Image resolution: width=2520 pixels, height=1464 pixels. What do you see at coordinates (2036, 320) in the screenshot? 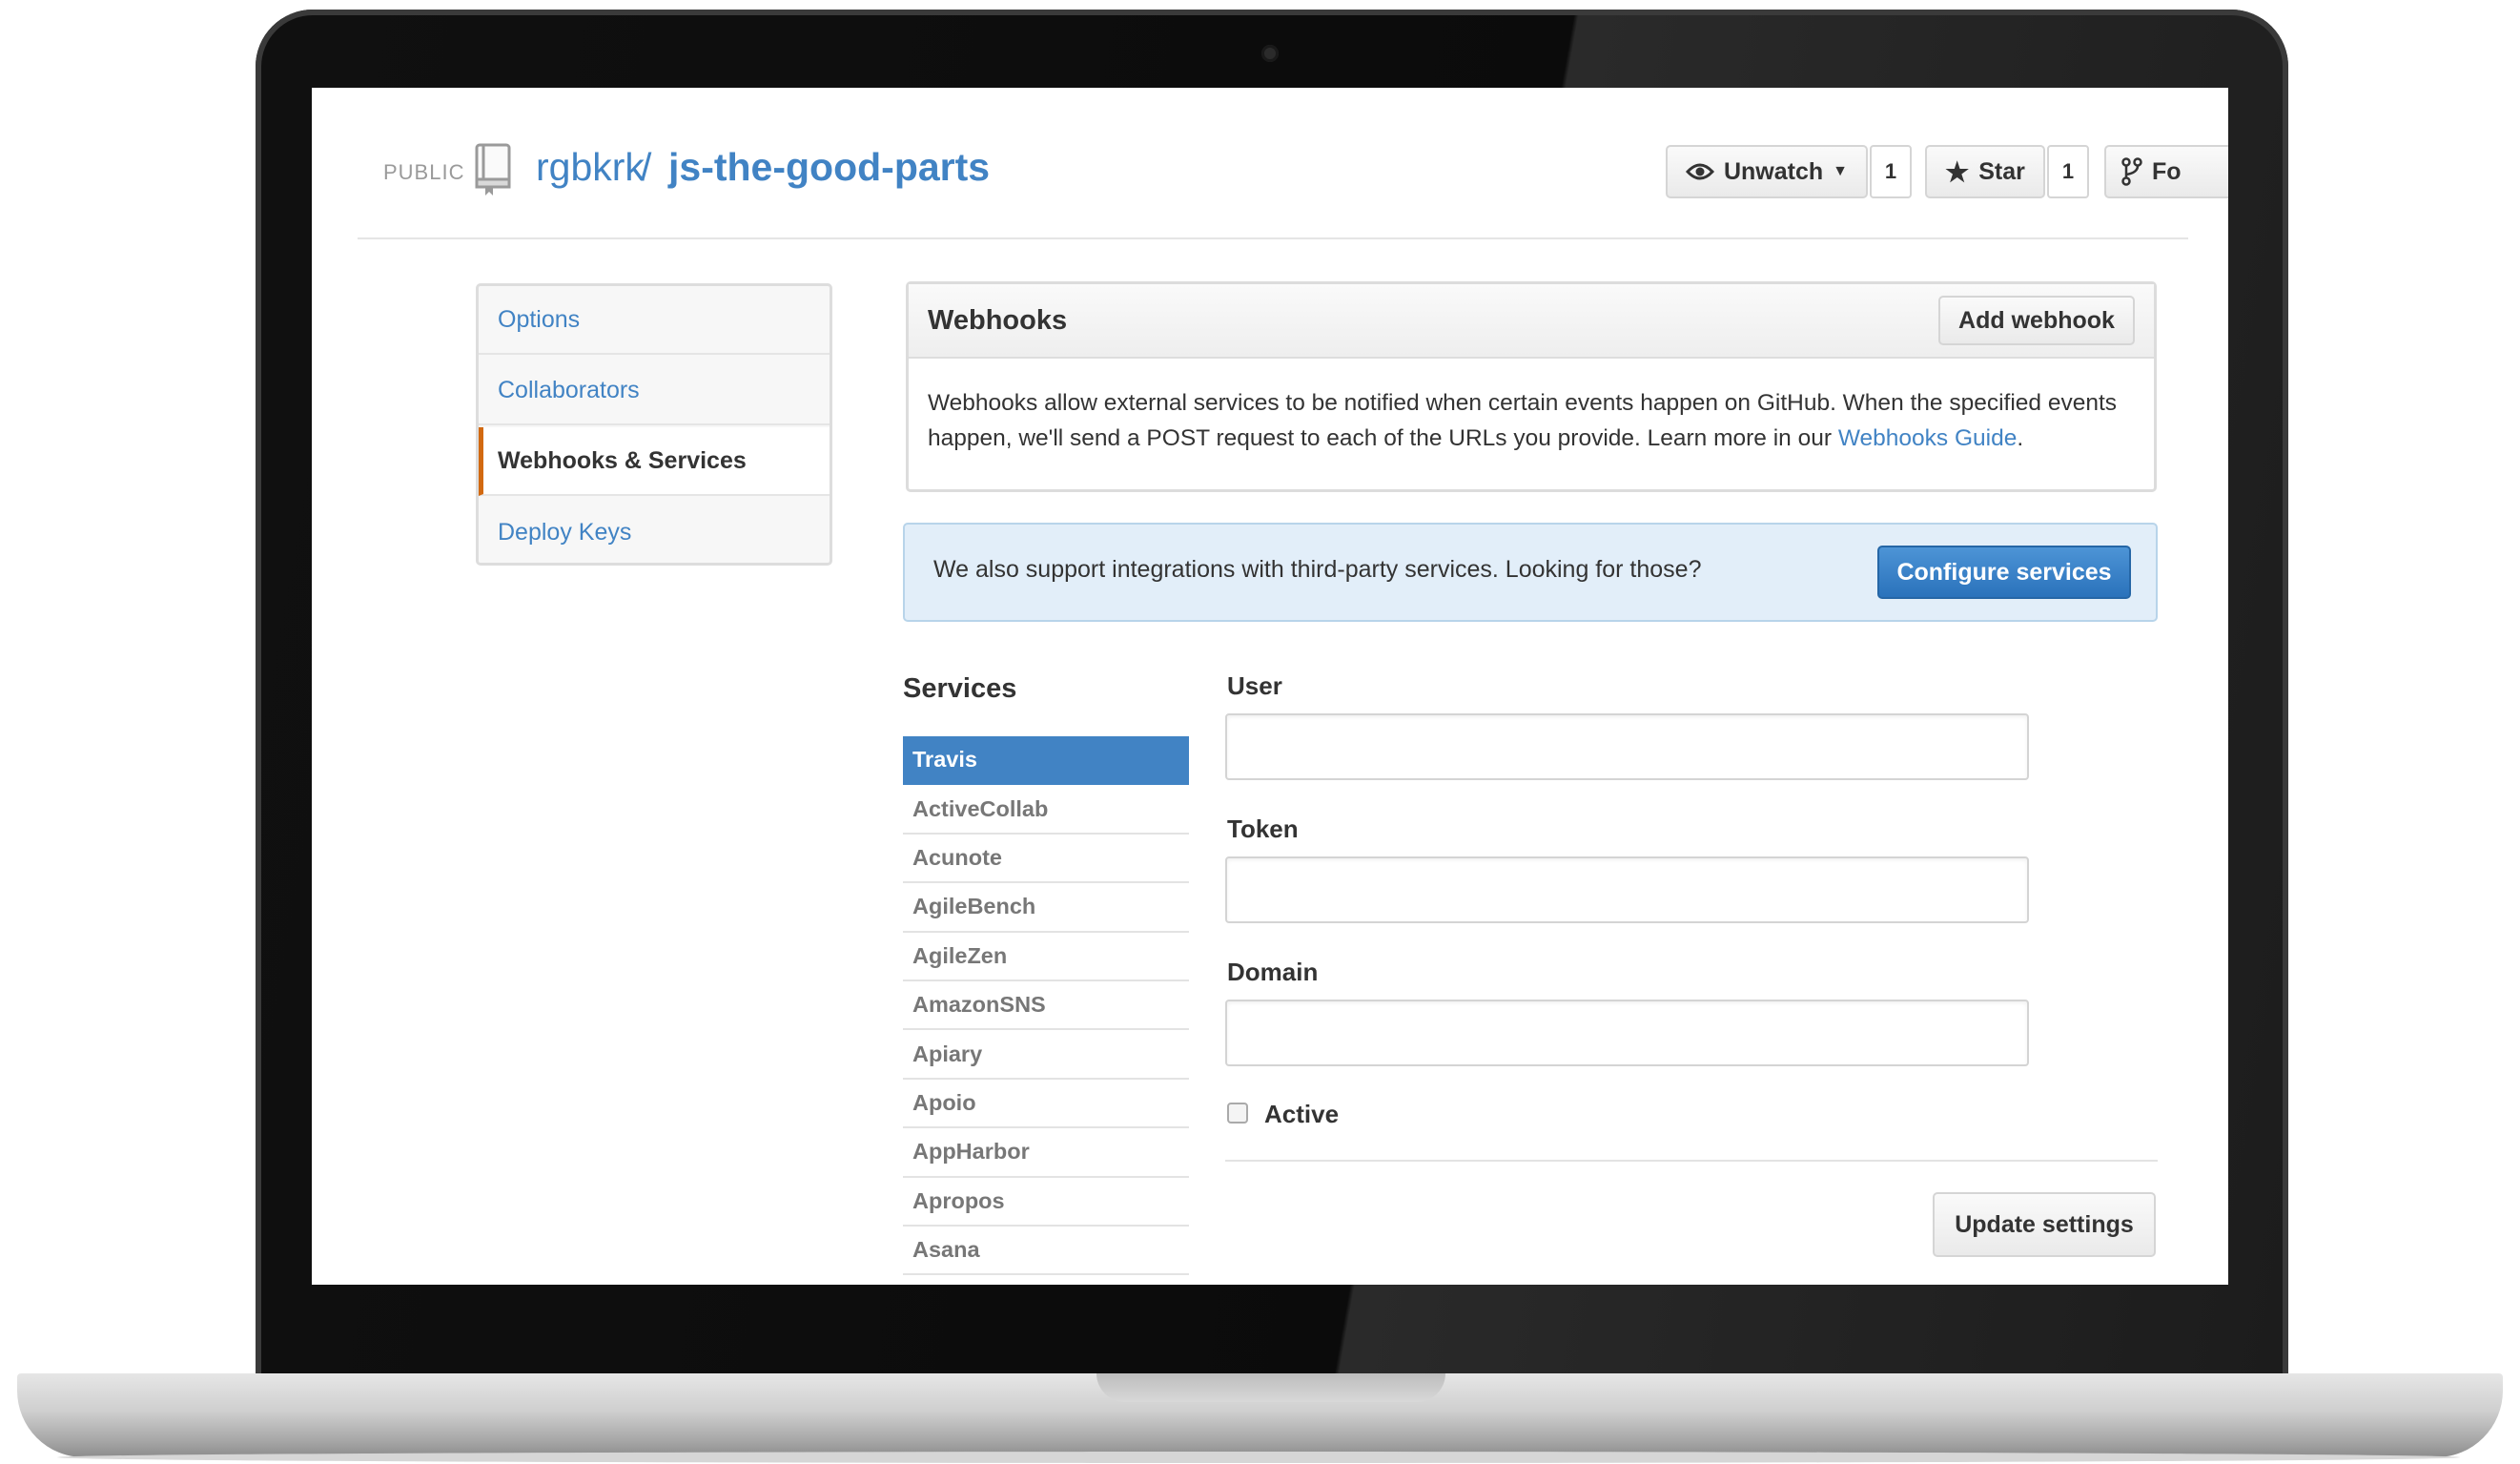
I see `add-webhook-button: Add webhook` at bounding box center [2036, 320].